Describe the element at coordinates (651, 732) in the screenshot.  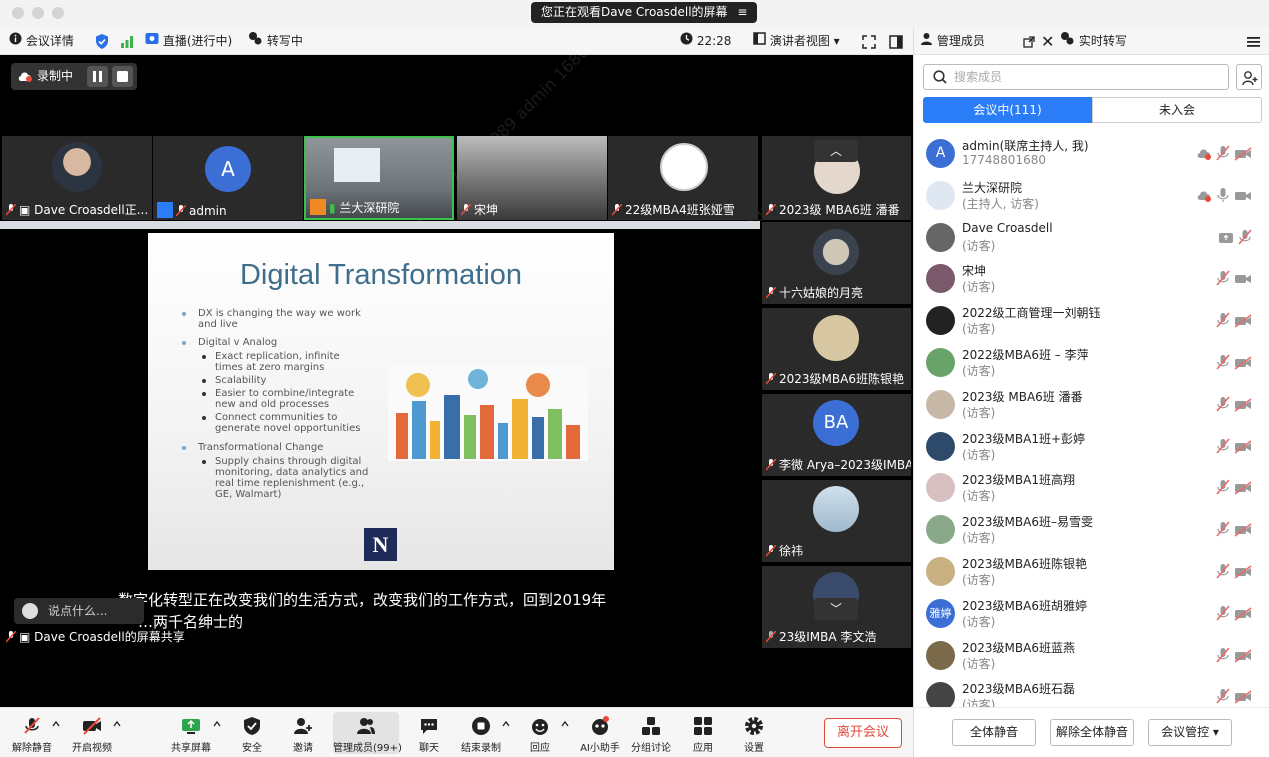
I see `breakout-rooms-button: 分组讨论` at that location.